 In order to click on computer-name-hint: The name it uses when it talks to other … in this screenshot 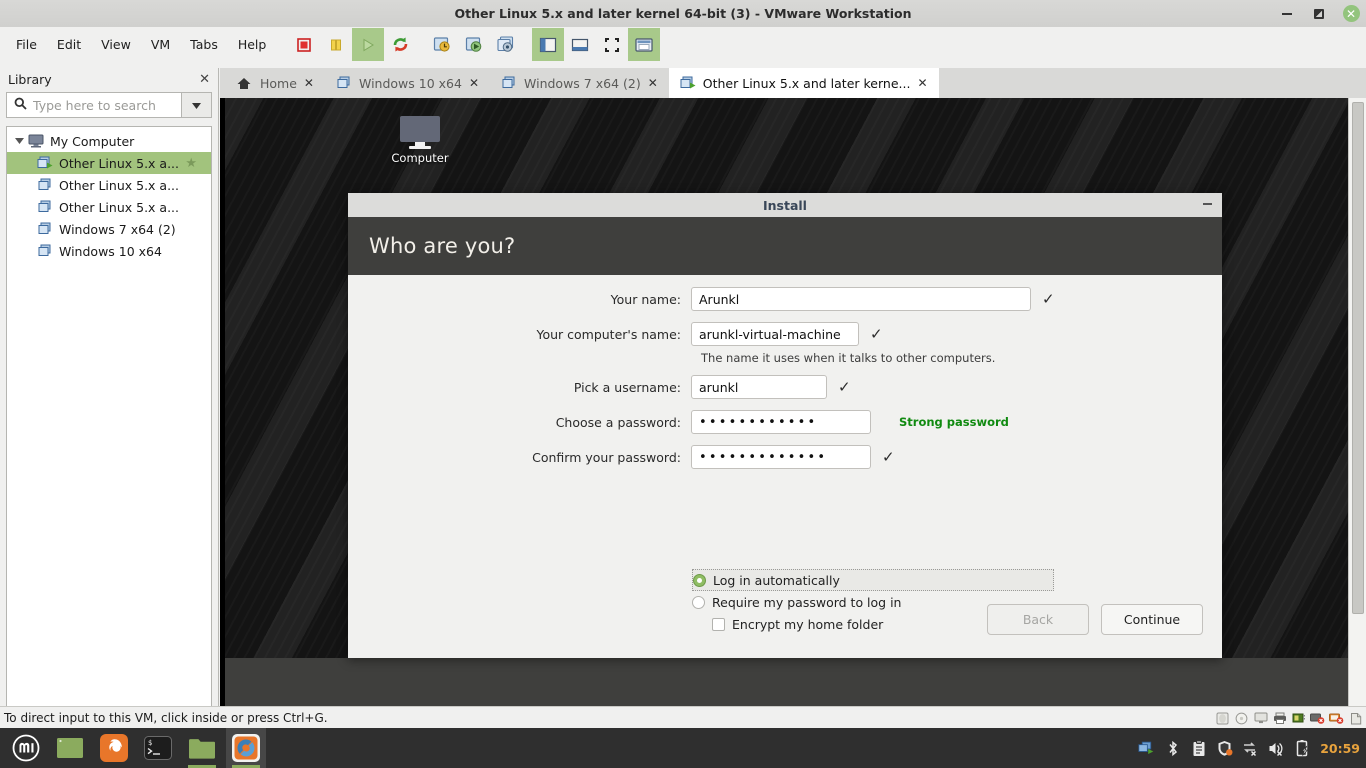, I will do `click(848, 358)`.